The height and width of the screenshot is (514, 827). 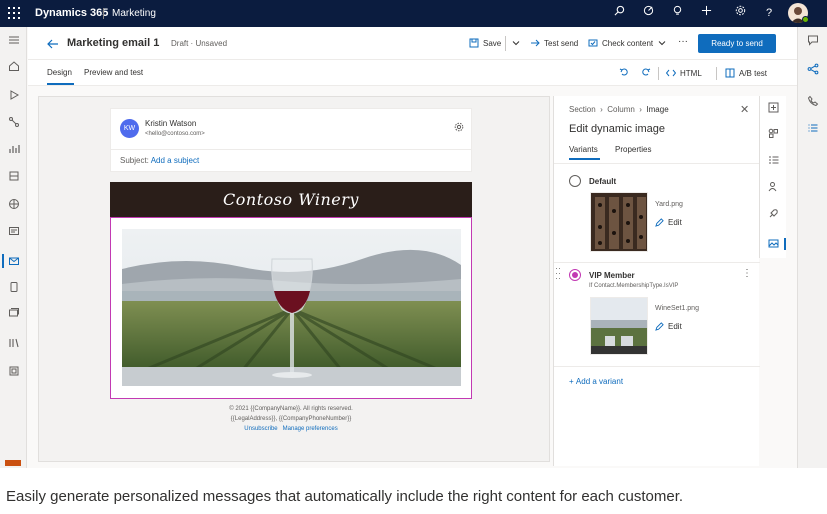 What do you see at coordinates (769, 13) in the screenshot?
I see `help-icon: ?` at bounding box center [769, 13].